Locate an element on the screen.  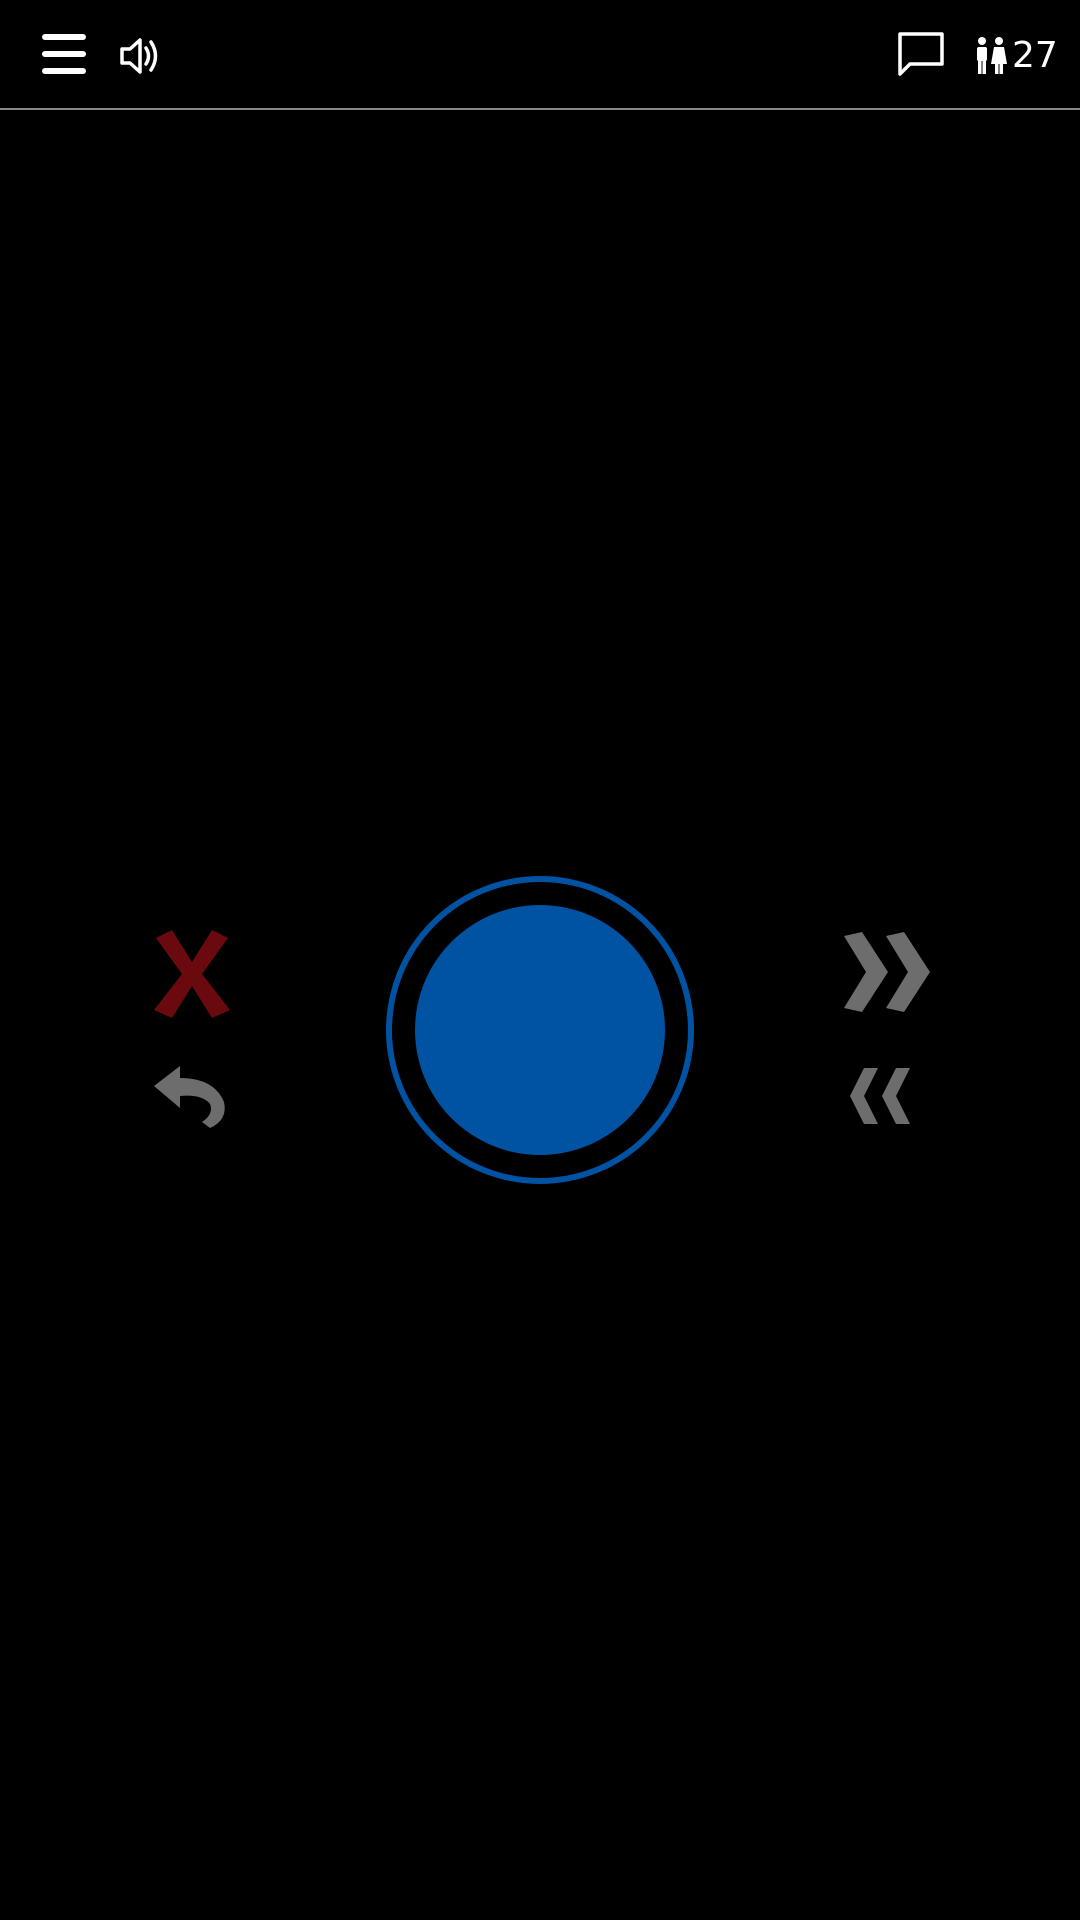
undo-button is located at coordinates (192, 1097).